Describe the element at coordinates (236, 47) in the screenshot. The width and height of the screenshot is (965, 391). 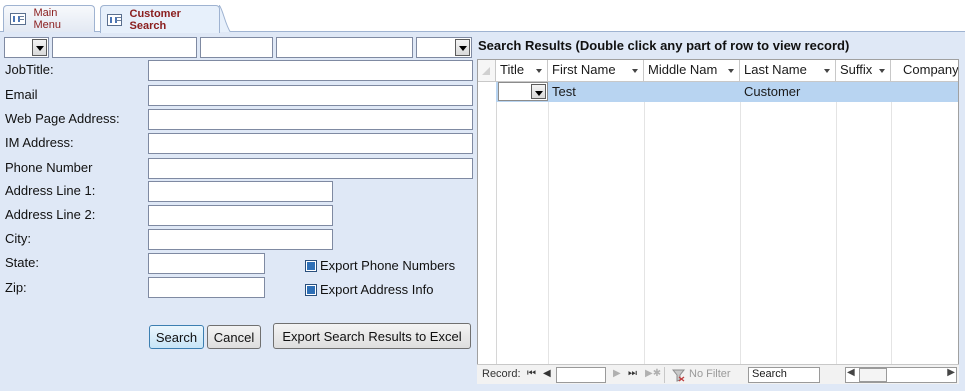
I see `middle-name-filter-input` at that location.